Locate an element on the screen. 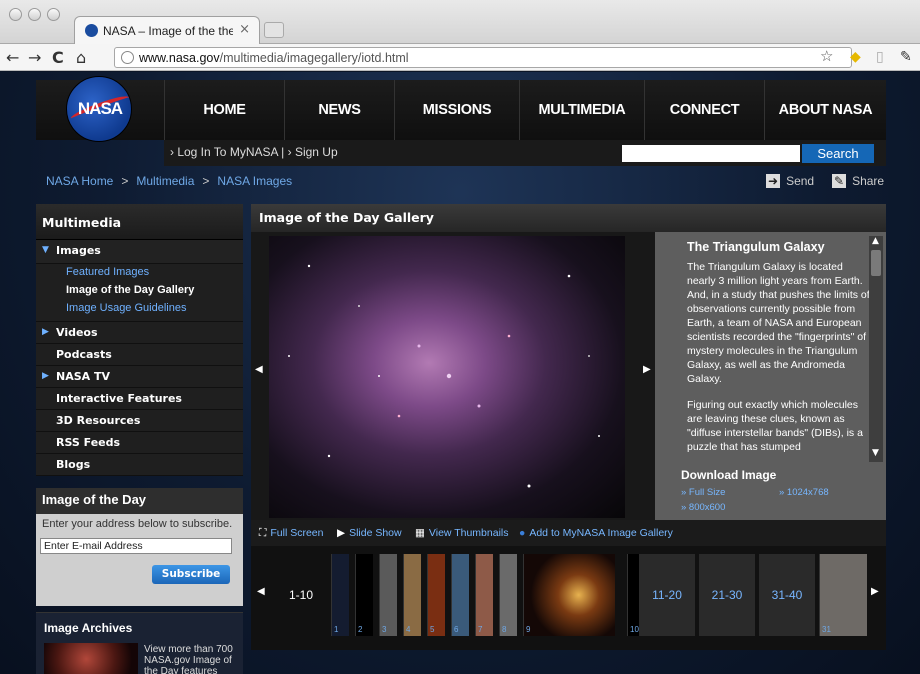 Image resolution: width=920 pixels, height=674 pixels. sidebar-item-nasa-tv: ▶ NASA TV is located at coordinates (139, 377).